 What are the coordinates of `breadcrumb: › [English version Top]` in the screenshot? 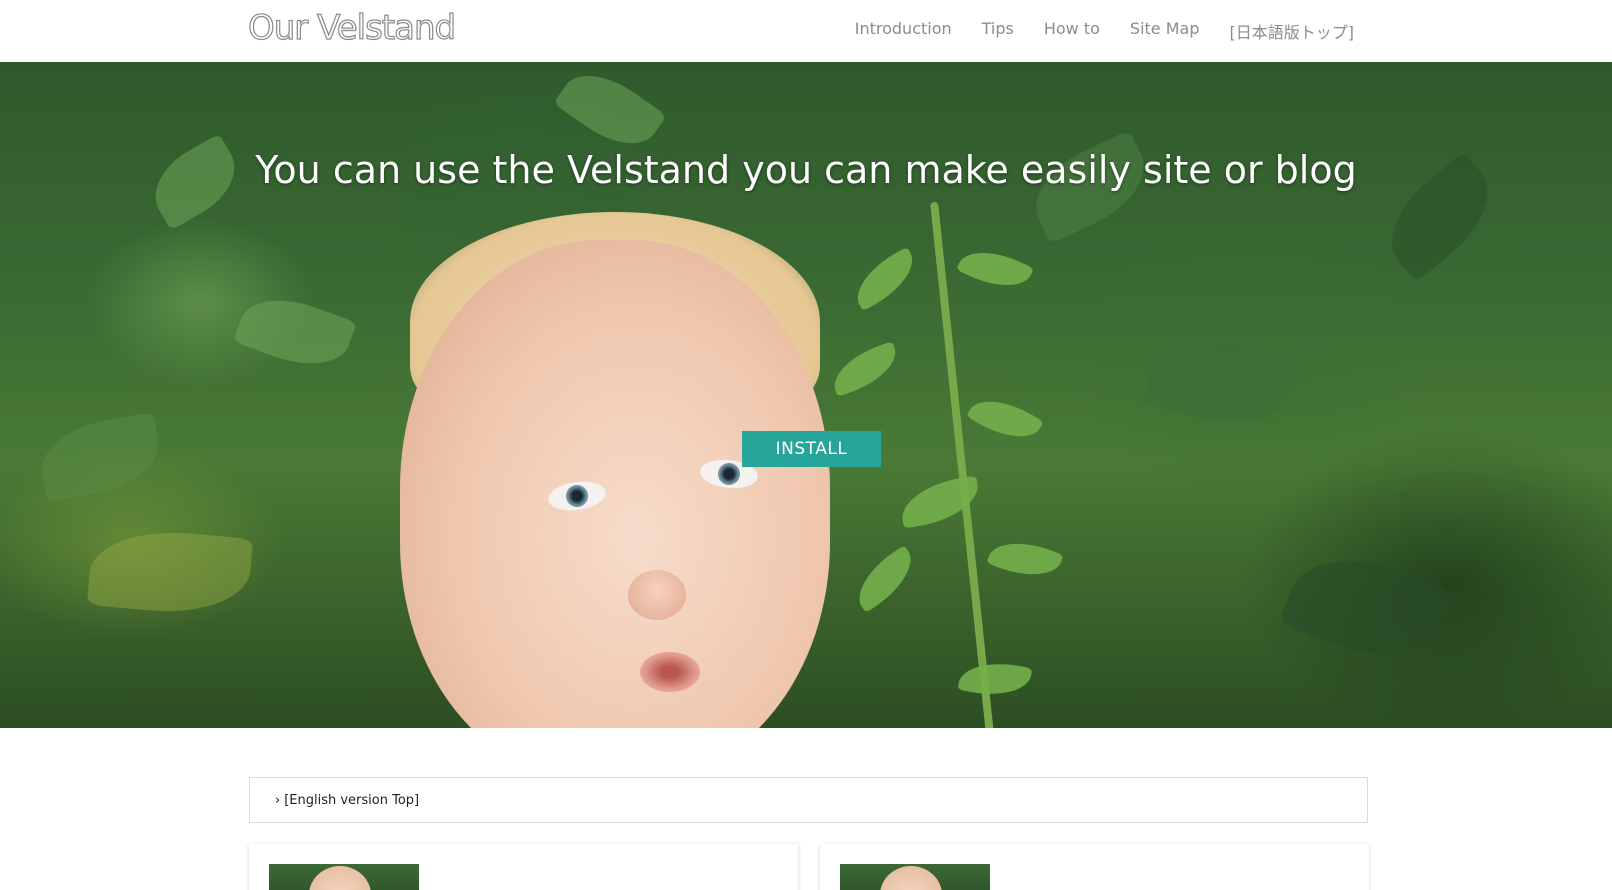 It's located at (808, 800).